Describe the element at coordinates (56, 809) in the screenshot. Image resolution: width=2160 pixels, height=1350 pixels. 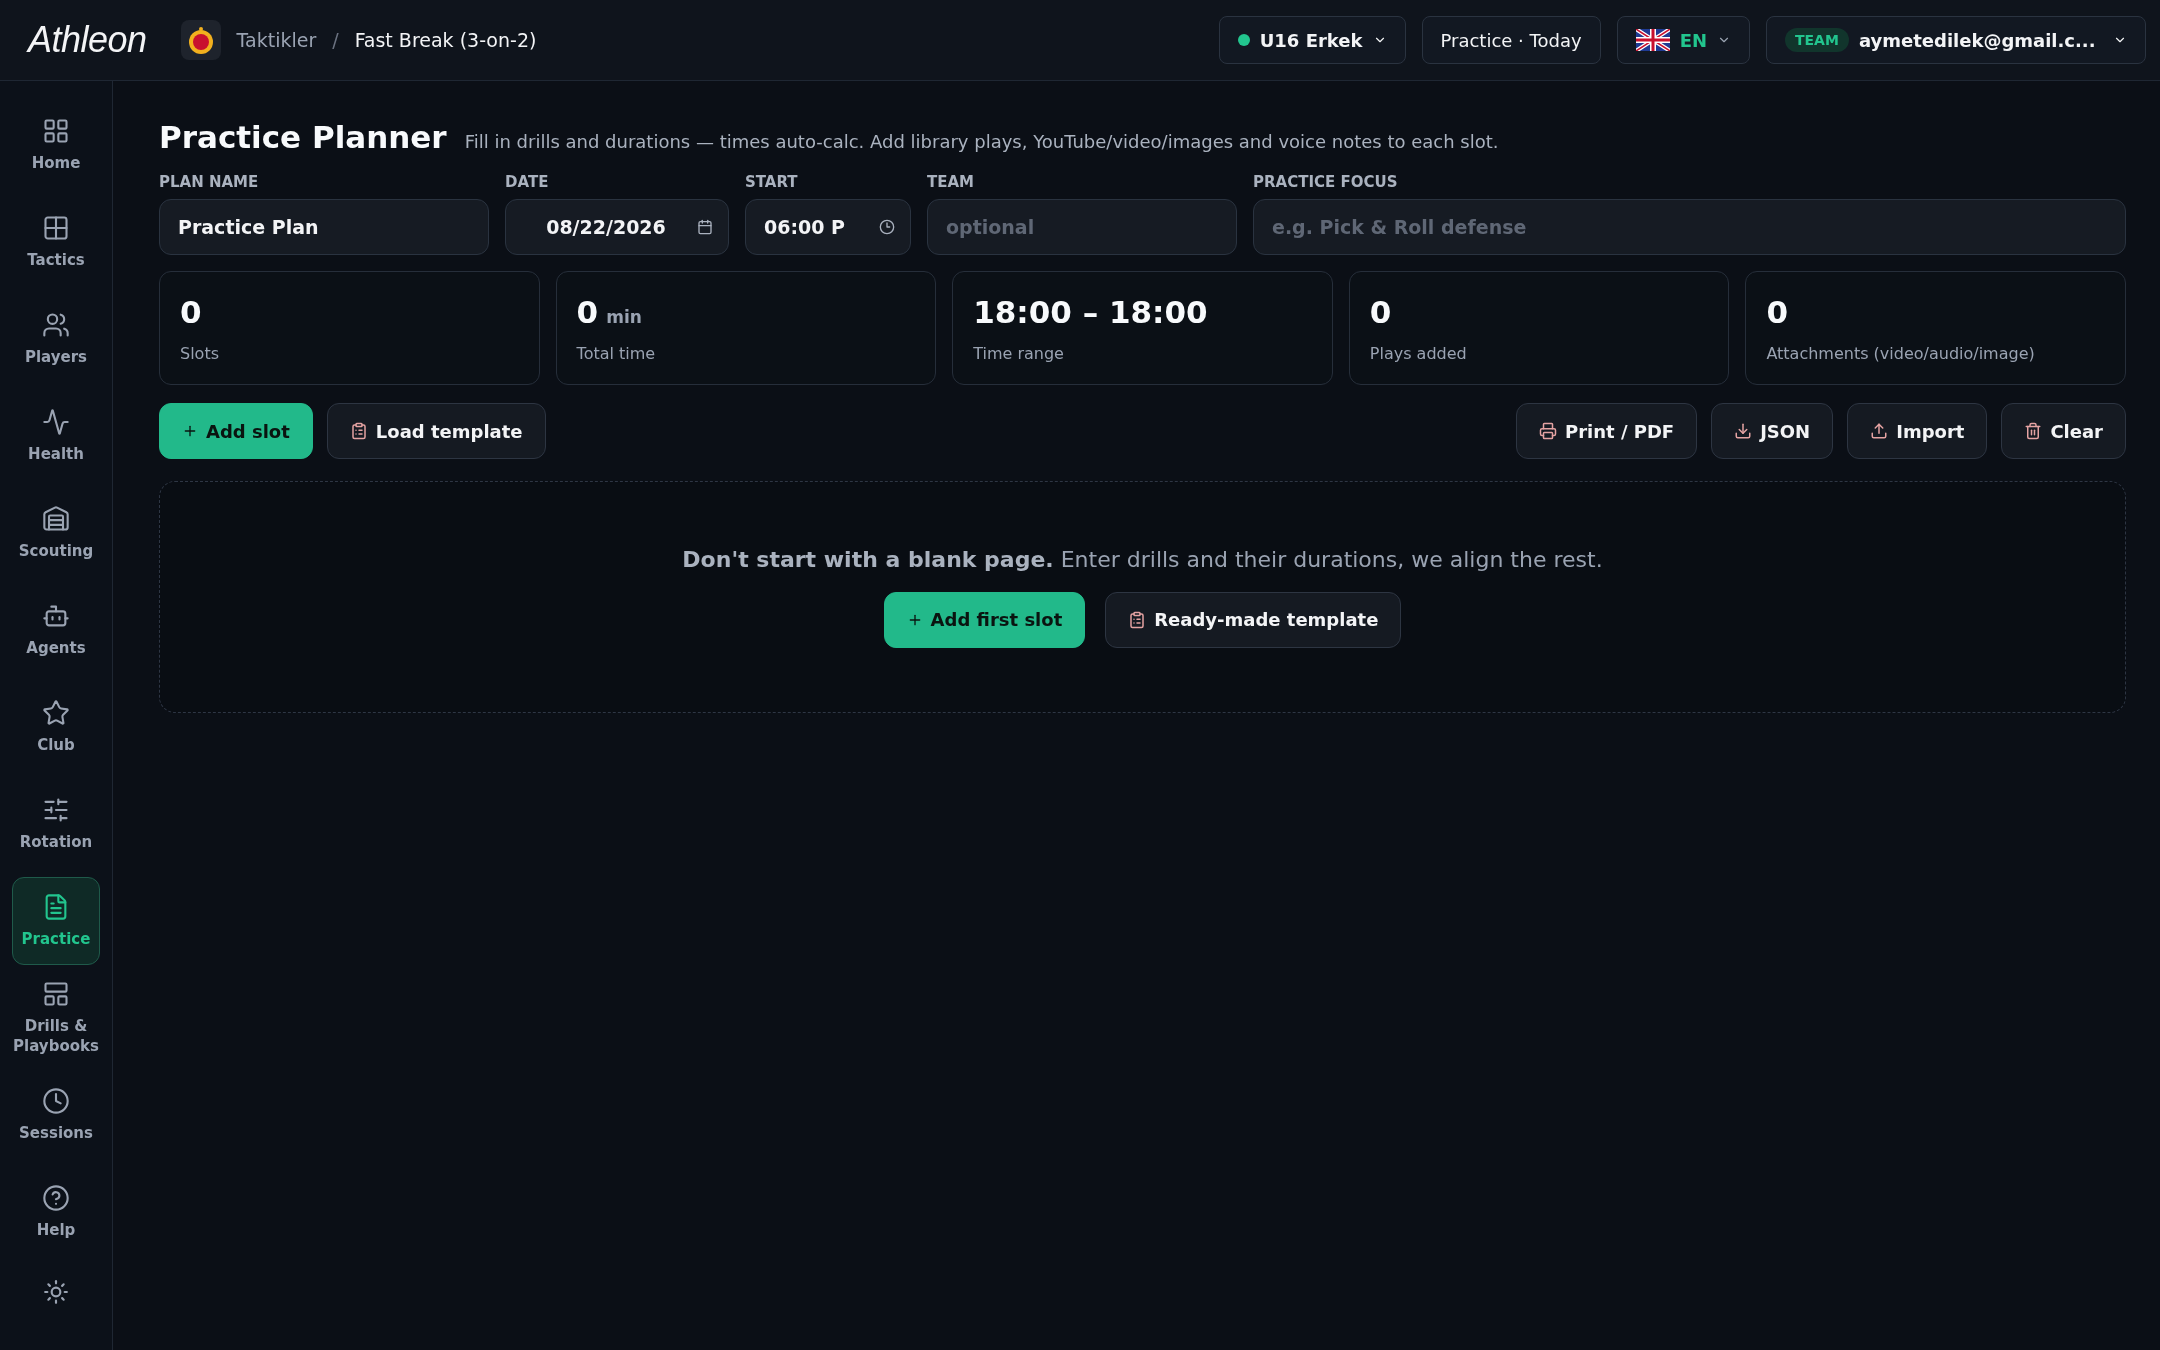
I see `sliders-icon` at that location.